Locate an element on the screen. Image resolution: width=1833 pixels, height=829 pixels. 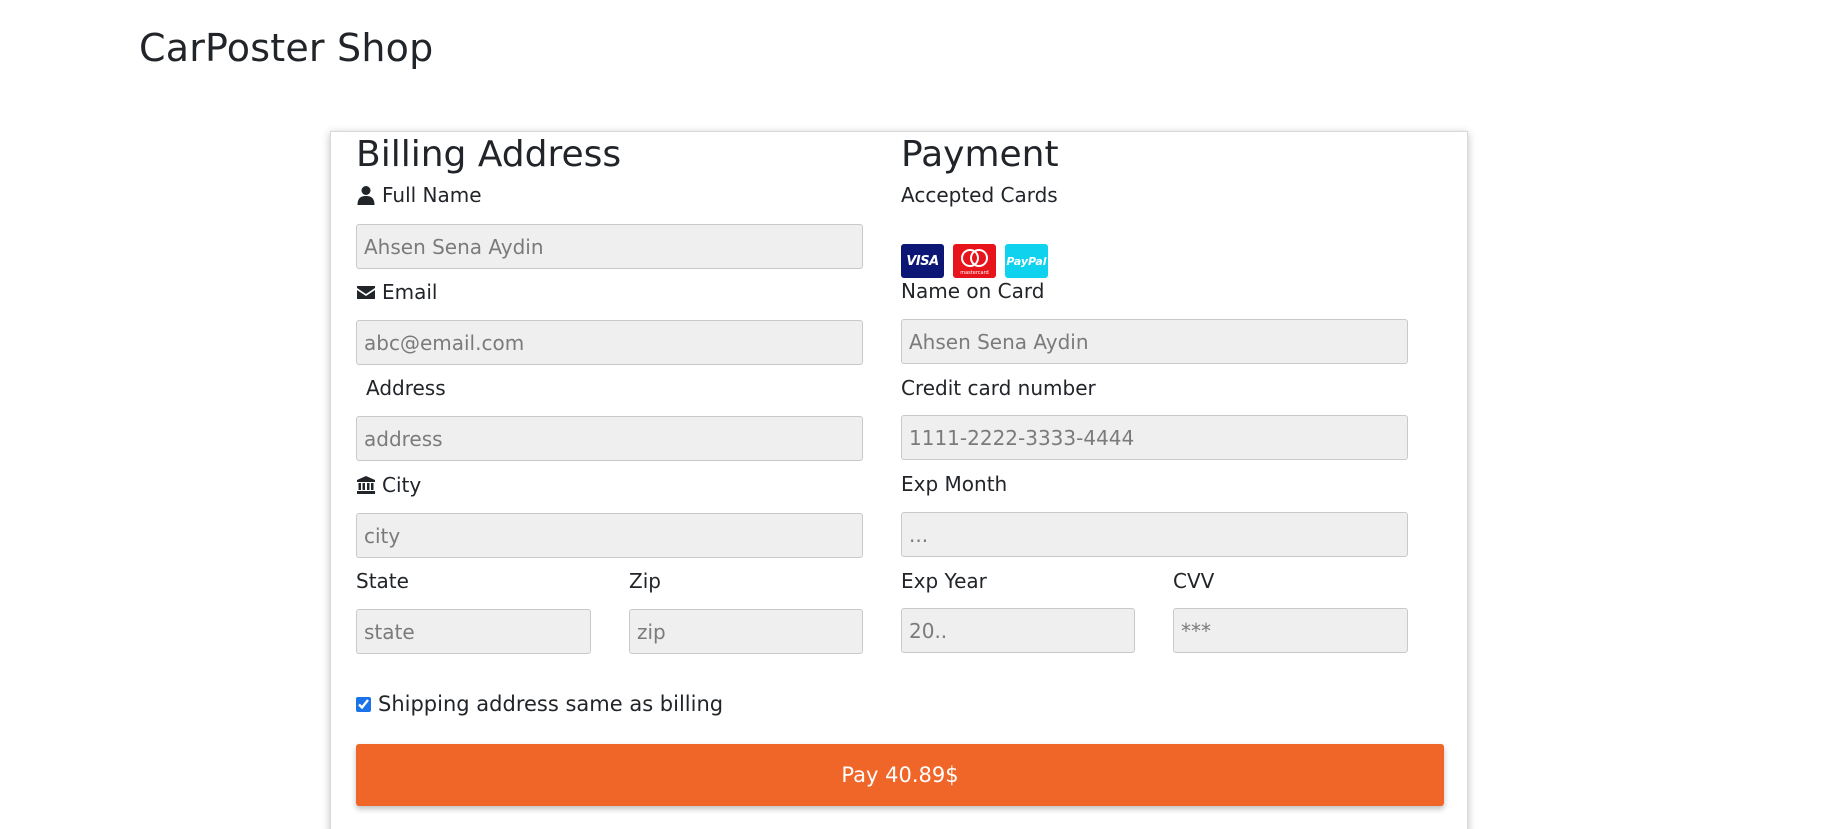
cvv-label: CVV is located at coordinates (1194, 581).